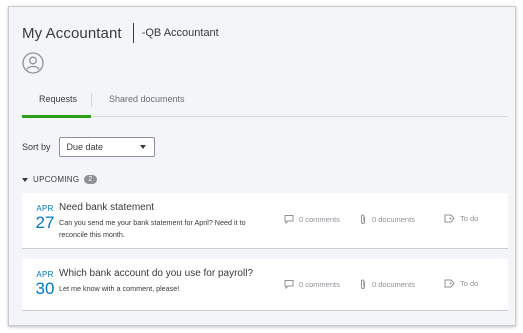 This screenshot has height=333, width=523. I want to click on chevron-down-icon, so click(142, 147).